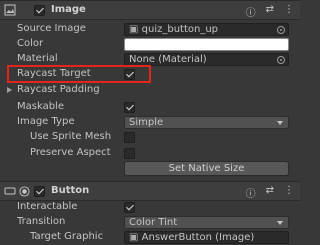 This screenshot has width=320, height=245. What do you see at coordinates (150, 10) in the screenshot?
I see `image-component-header: Image ⓘ ⇄ ⋮` at bounding box center [150, 10].